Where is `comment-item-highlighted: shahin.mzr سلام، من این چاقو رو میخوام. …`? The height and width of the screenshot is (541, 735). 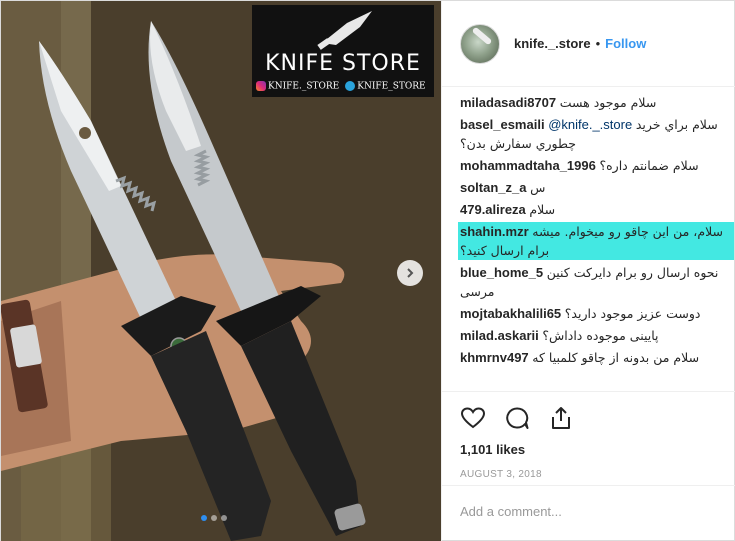
comment-item-highlighted: shahin.mzr سلام، من این چاقو رو میخوام. … is located at coordinates (596, 241).